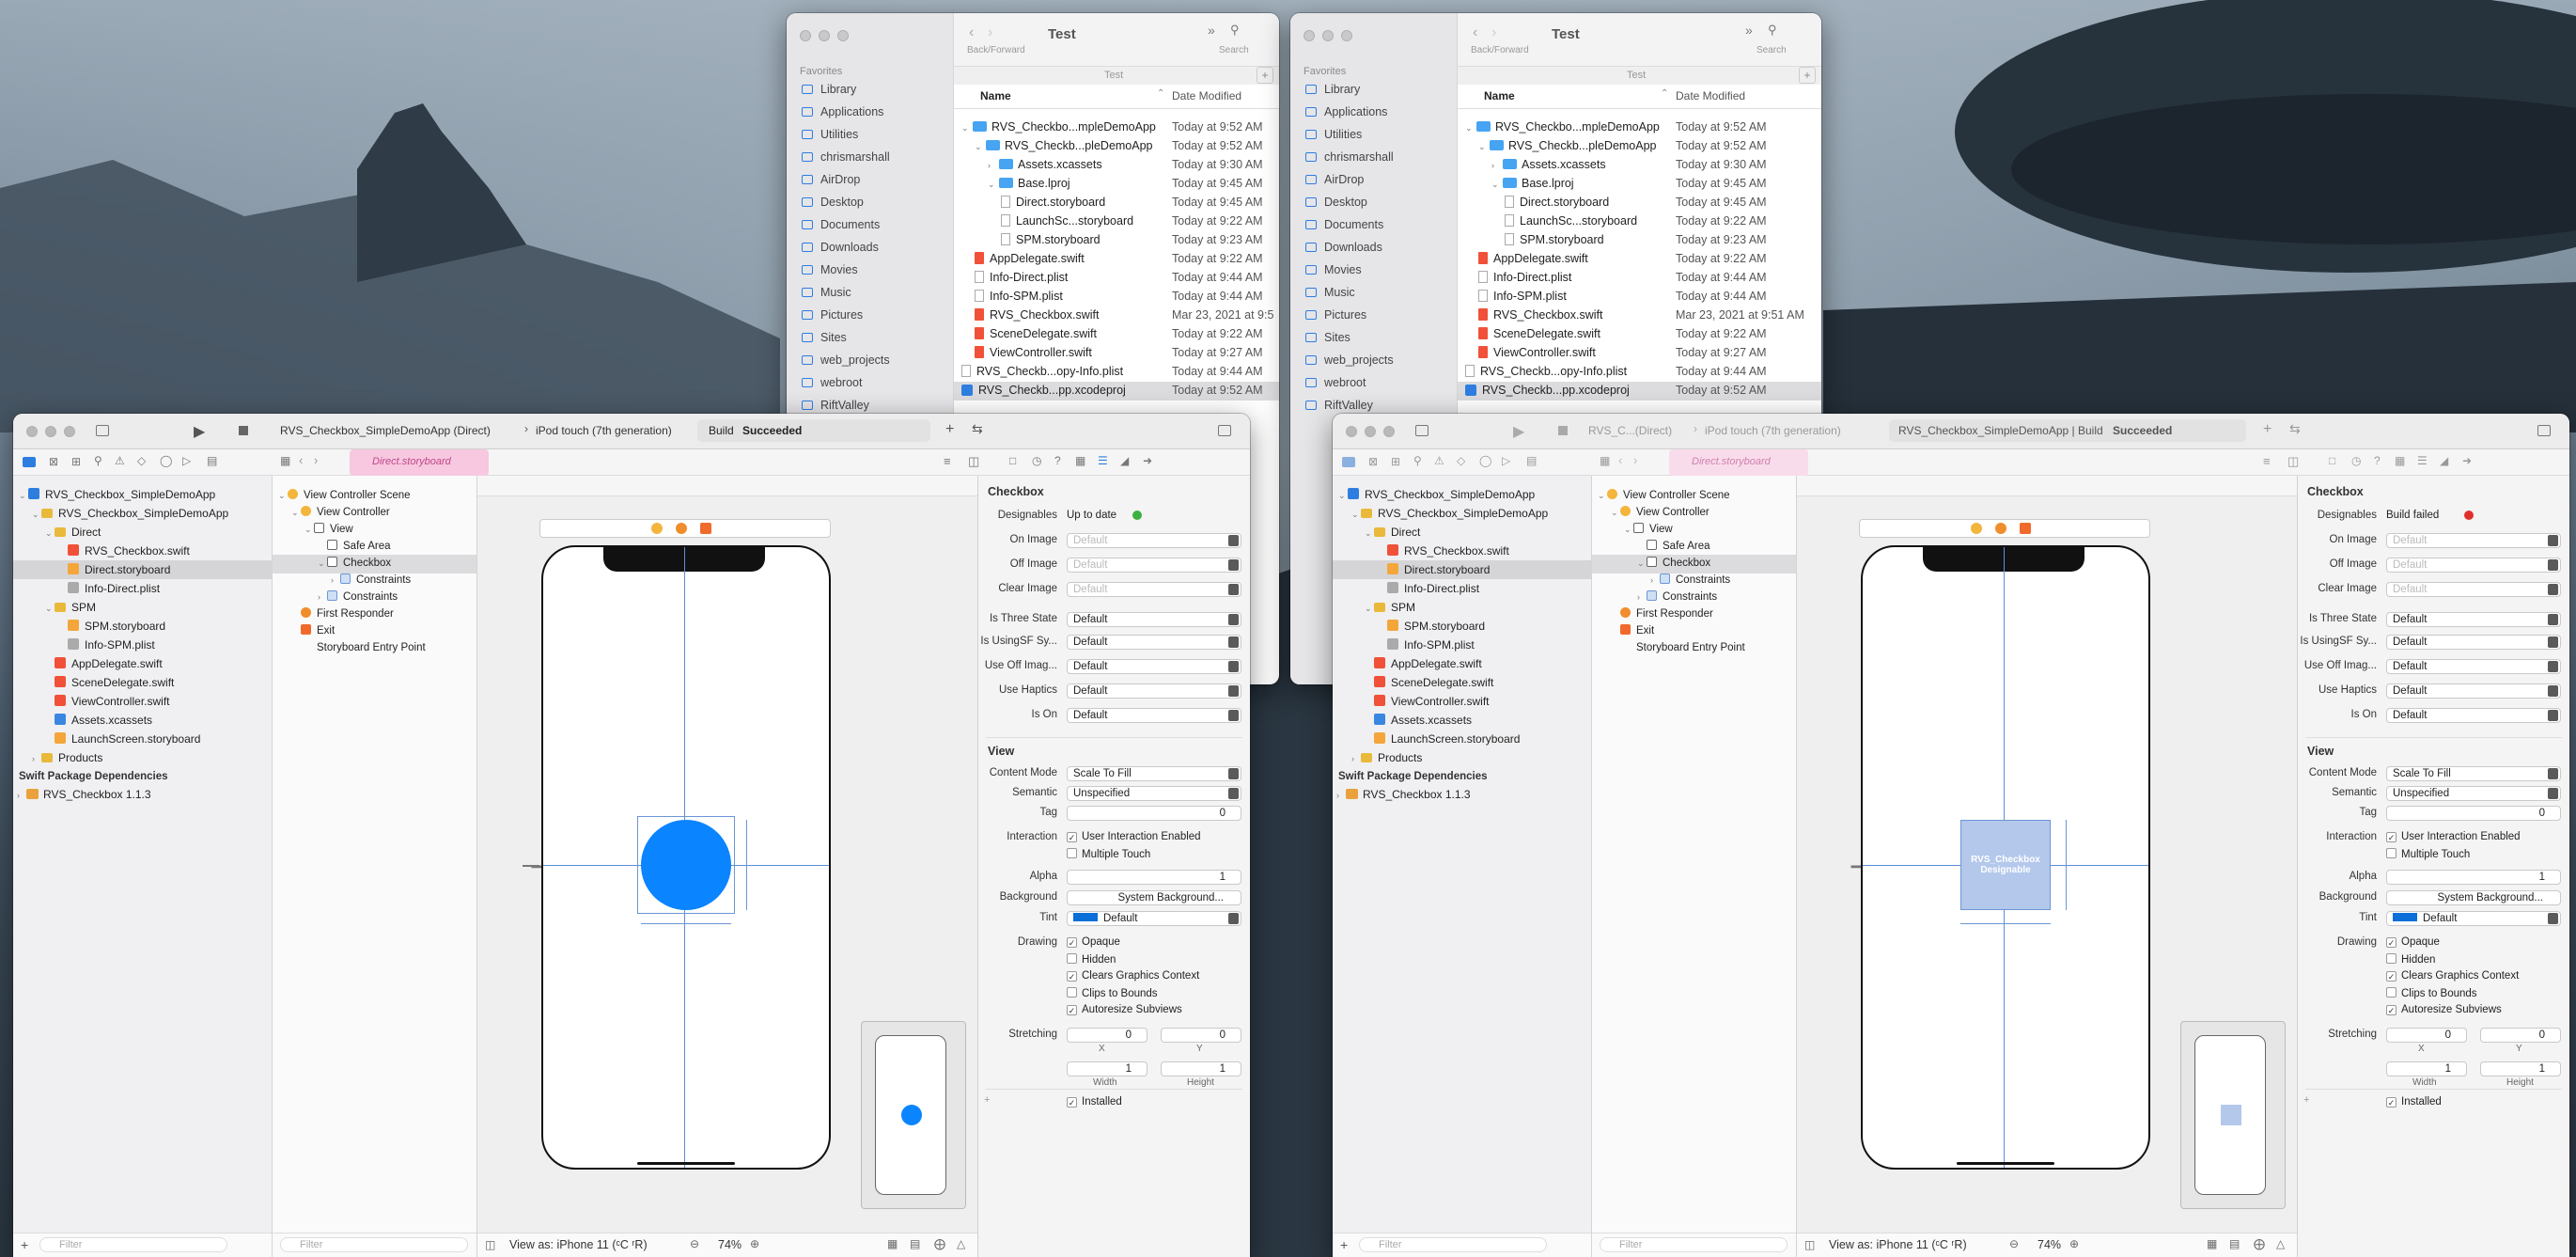  I want to click on outline-filter-input: Filter, so click(374, 1244).